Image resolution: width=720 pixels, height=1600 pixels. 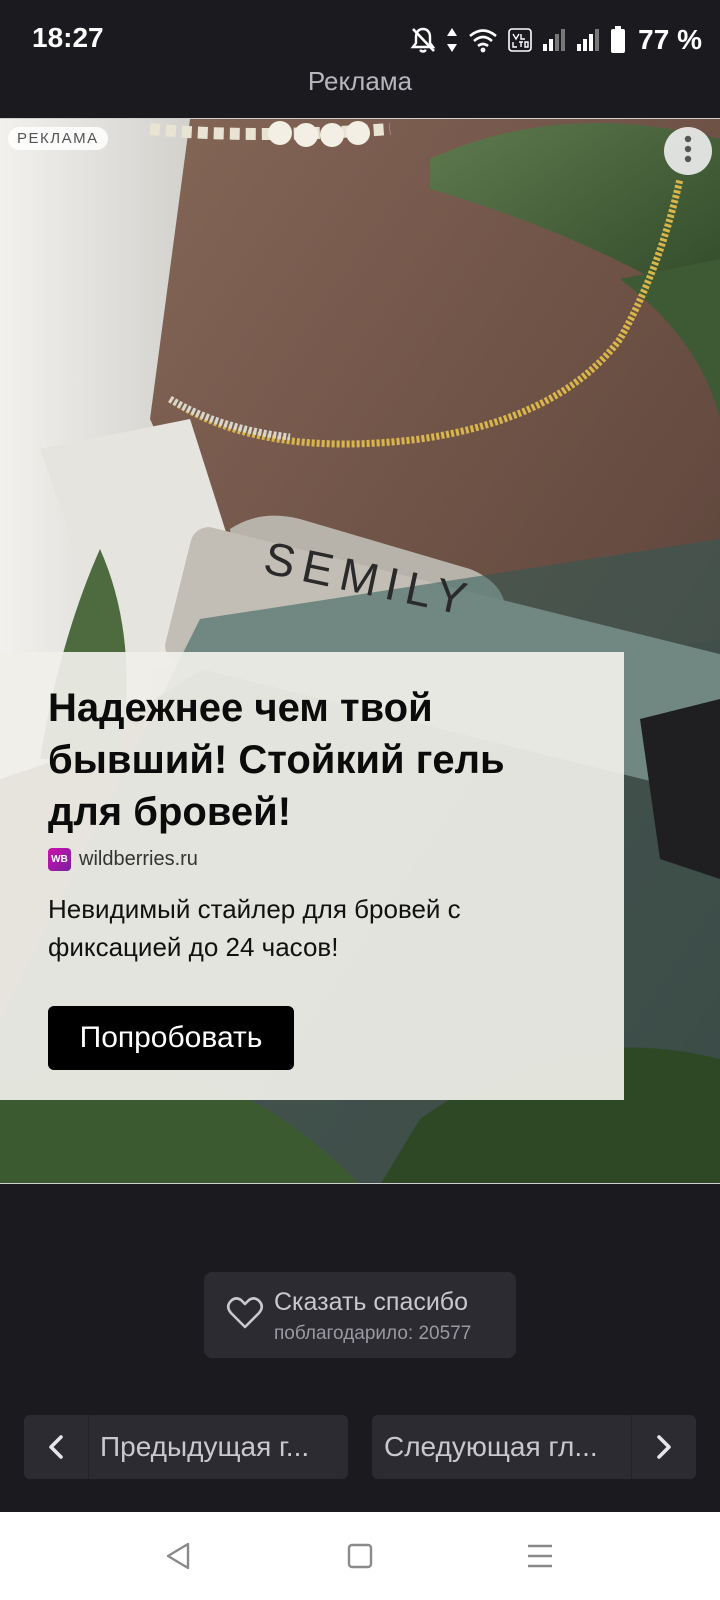 What do you see at coordinates (56, 1447) in the screenshot?
I see `chevron-left-icon` at bounding box center [56, 1447].